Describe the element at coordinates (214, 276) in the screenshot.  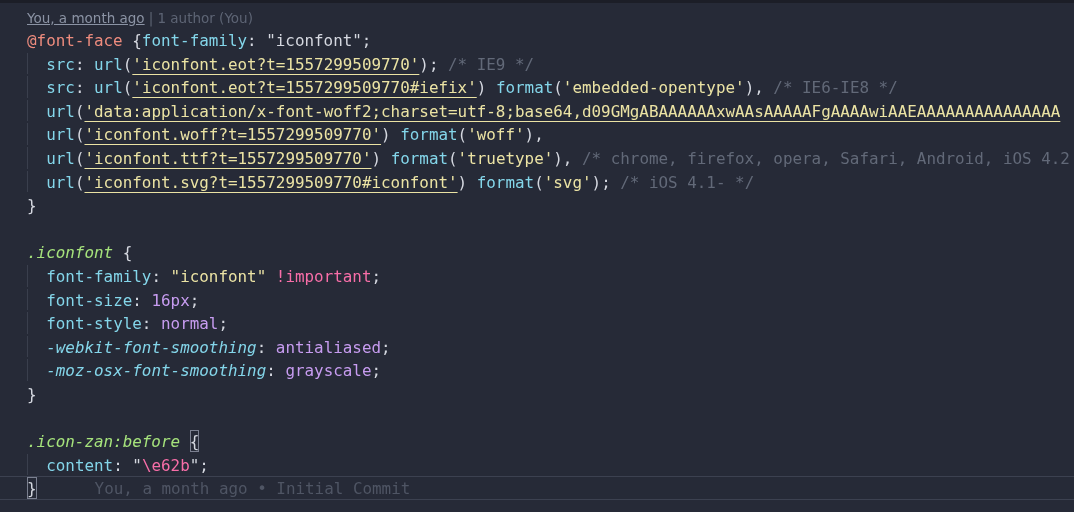
I see `code-line: font-family: "iconfont" !important;` at that location.